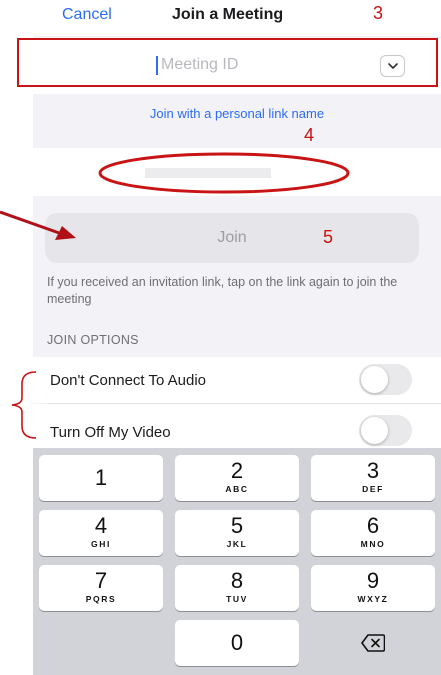  Describe the element at coordinates (87, 15) in the screenshot. I see `cancel-button: Cancel` at that location.